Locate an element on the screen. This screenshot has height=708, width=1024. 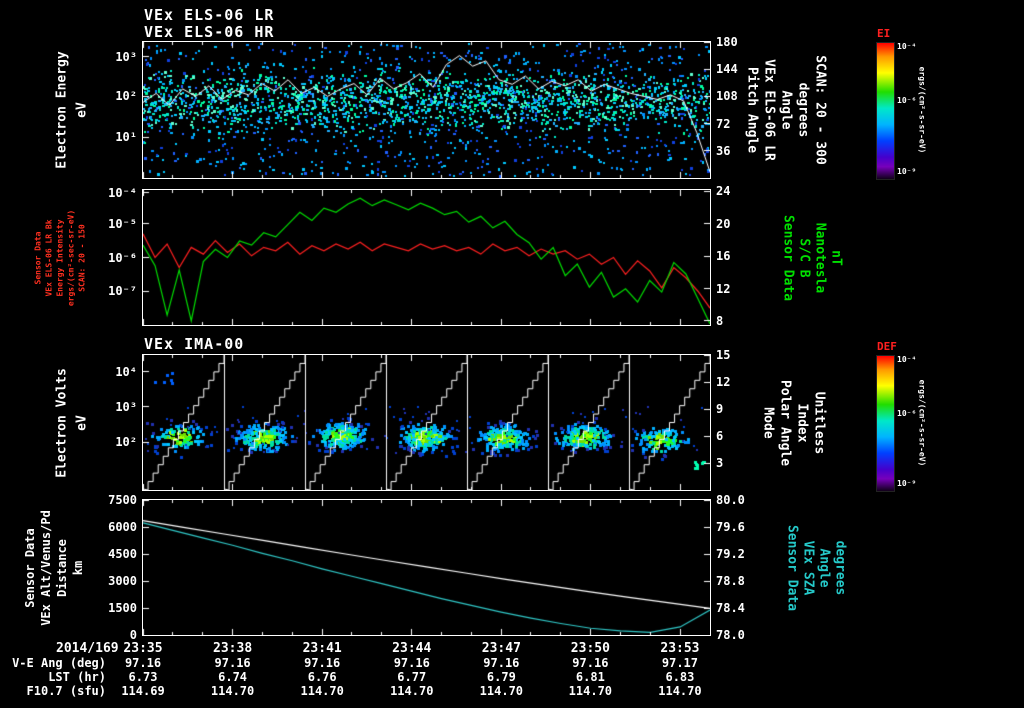
panel-2-right-label-1: S/C B is located at coordinates (804, 257).